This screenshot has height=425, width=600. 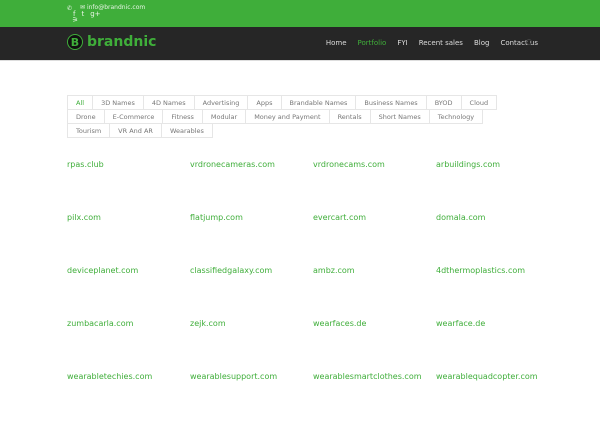 I want to click on nav-item-contact-us: Contact us, so click(x=519, y=43).